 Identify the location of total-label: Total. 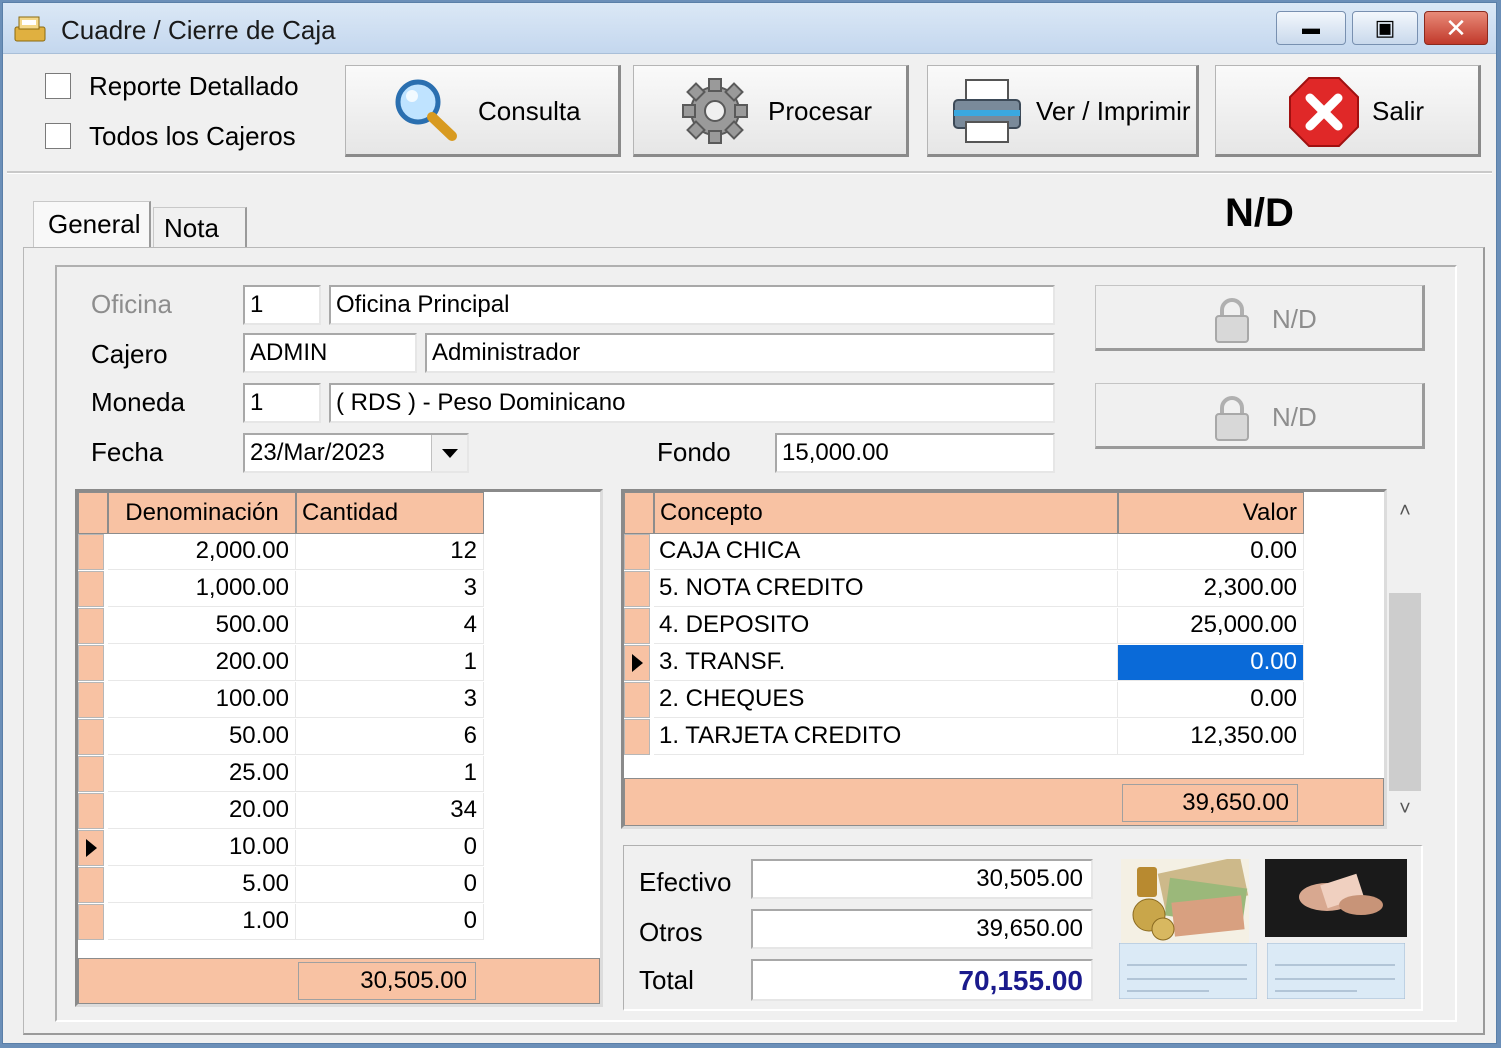
(666, 980).